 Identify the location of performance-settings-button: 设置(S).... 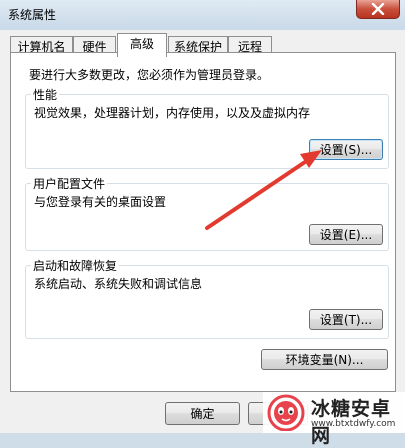
(346, 149).